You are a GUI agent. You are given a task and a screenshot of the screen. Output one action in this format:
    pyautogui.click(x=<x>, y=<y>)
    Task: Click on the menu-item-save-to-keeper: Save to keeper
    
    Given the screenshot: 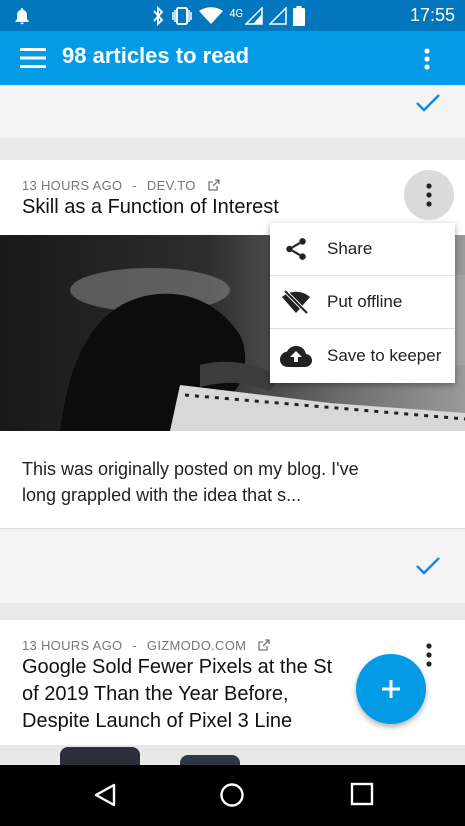 What is the action you would take?
    pyautogui.click(x=362, y=355)
    